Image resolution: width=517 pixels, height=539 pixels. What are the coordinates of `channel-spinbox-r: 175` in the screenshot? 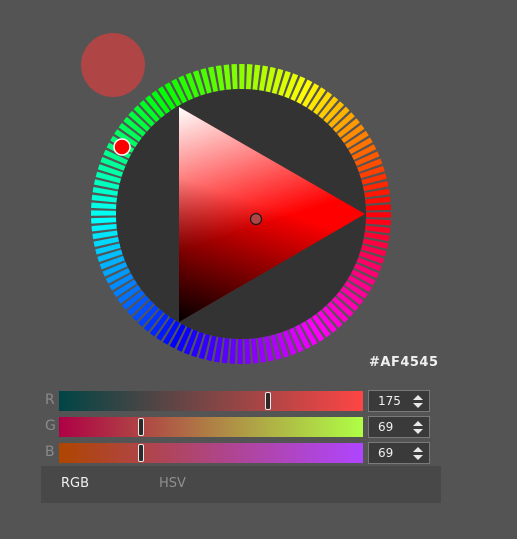 It's located at (399, 401).